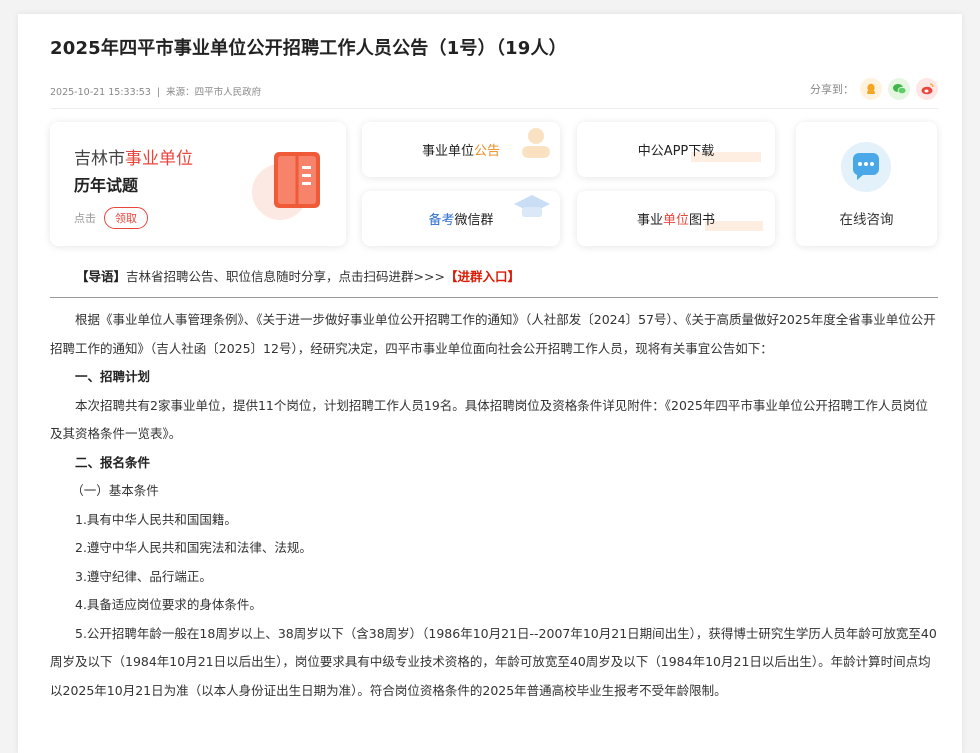  I want to click on condition-item-3: 3.遵守纪律、品行端正。, so click(143, 576).